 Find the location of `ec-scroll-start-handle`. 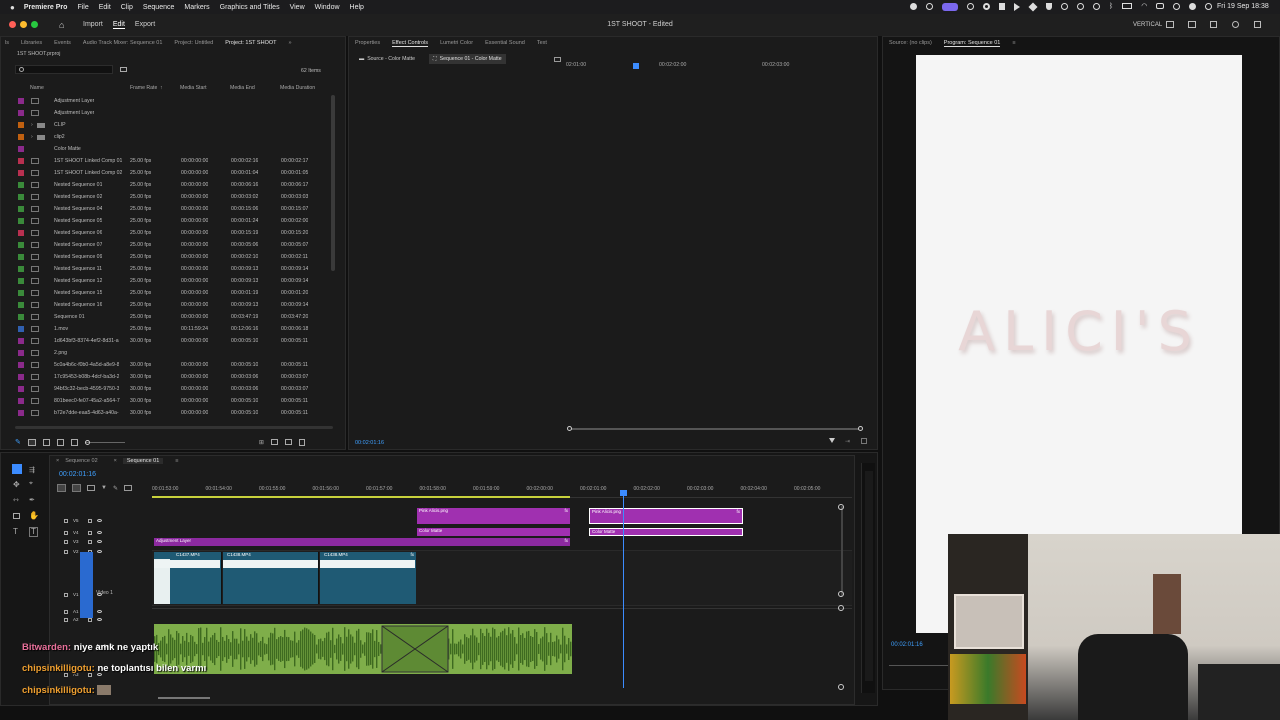

ec-scroll-start-handle is located at coordinates (569, 428).